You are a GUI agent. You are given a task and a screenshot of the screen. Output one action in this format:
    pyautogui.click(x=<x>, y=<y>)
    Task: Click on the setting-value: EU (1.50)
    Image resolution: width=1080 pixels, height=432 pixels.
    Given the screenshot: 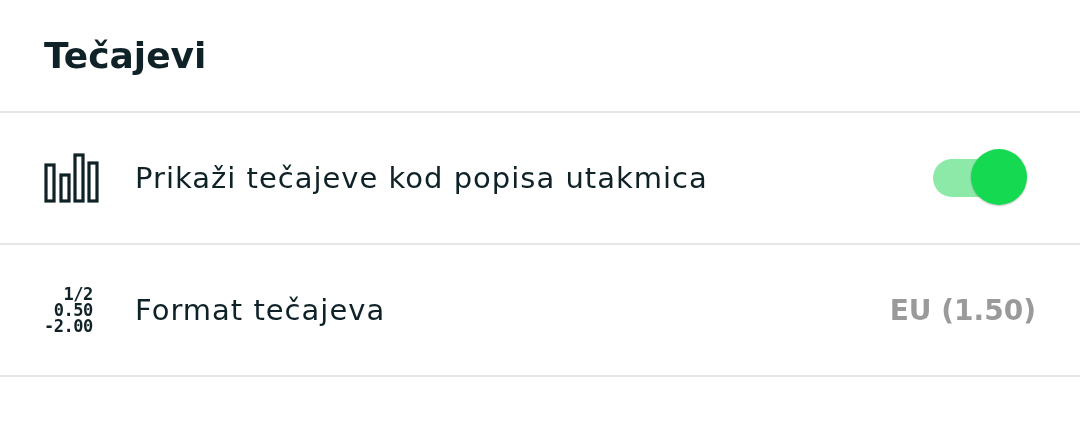 What is the action you would take?
    pyautogui.click(x=962, y=310)
    